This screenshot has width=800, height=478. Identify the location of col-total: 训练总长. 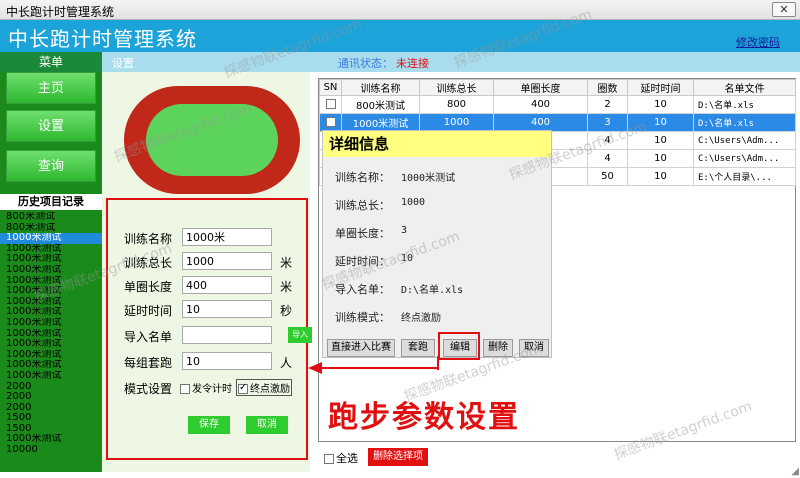
(456, 87).